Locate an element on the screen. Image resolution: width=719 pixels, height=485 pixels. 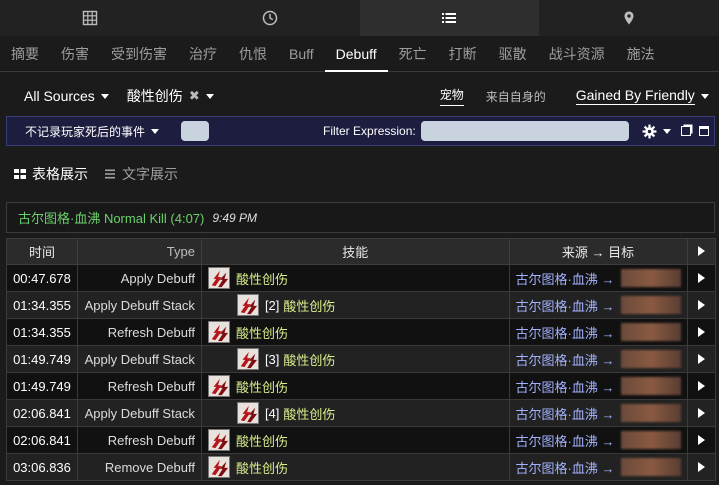
ignore-deaths-input is located at coordinates (195, 131).